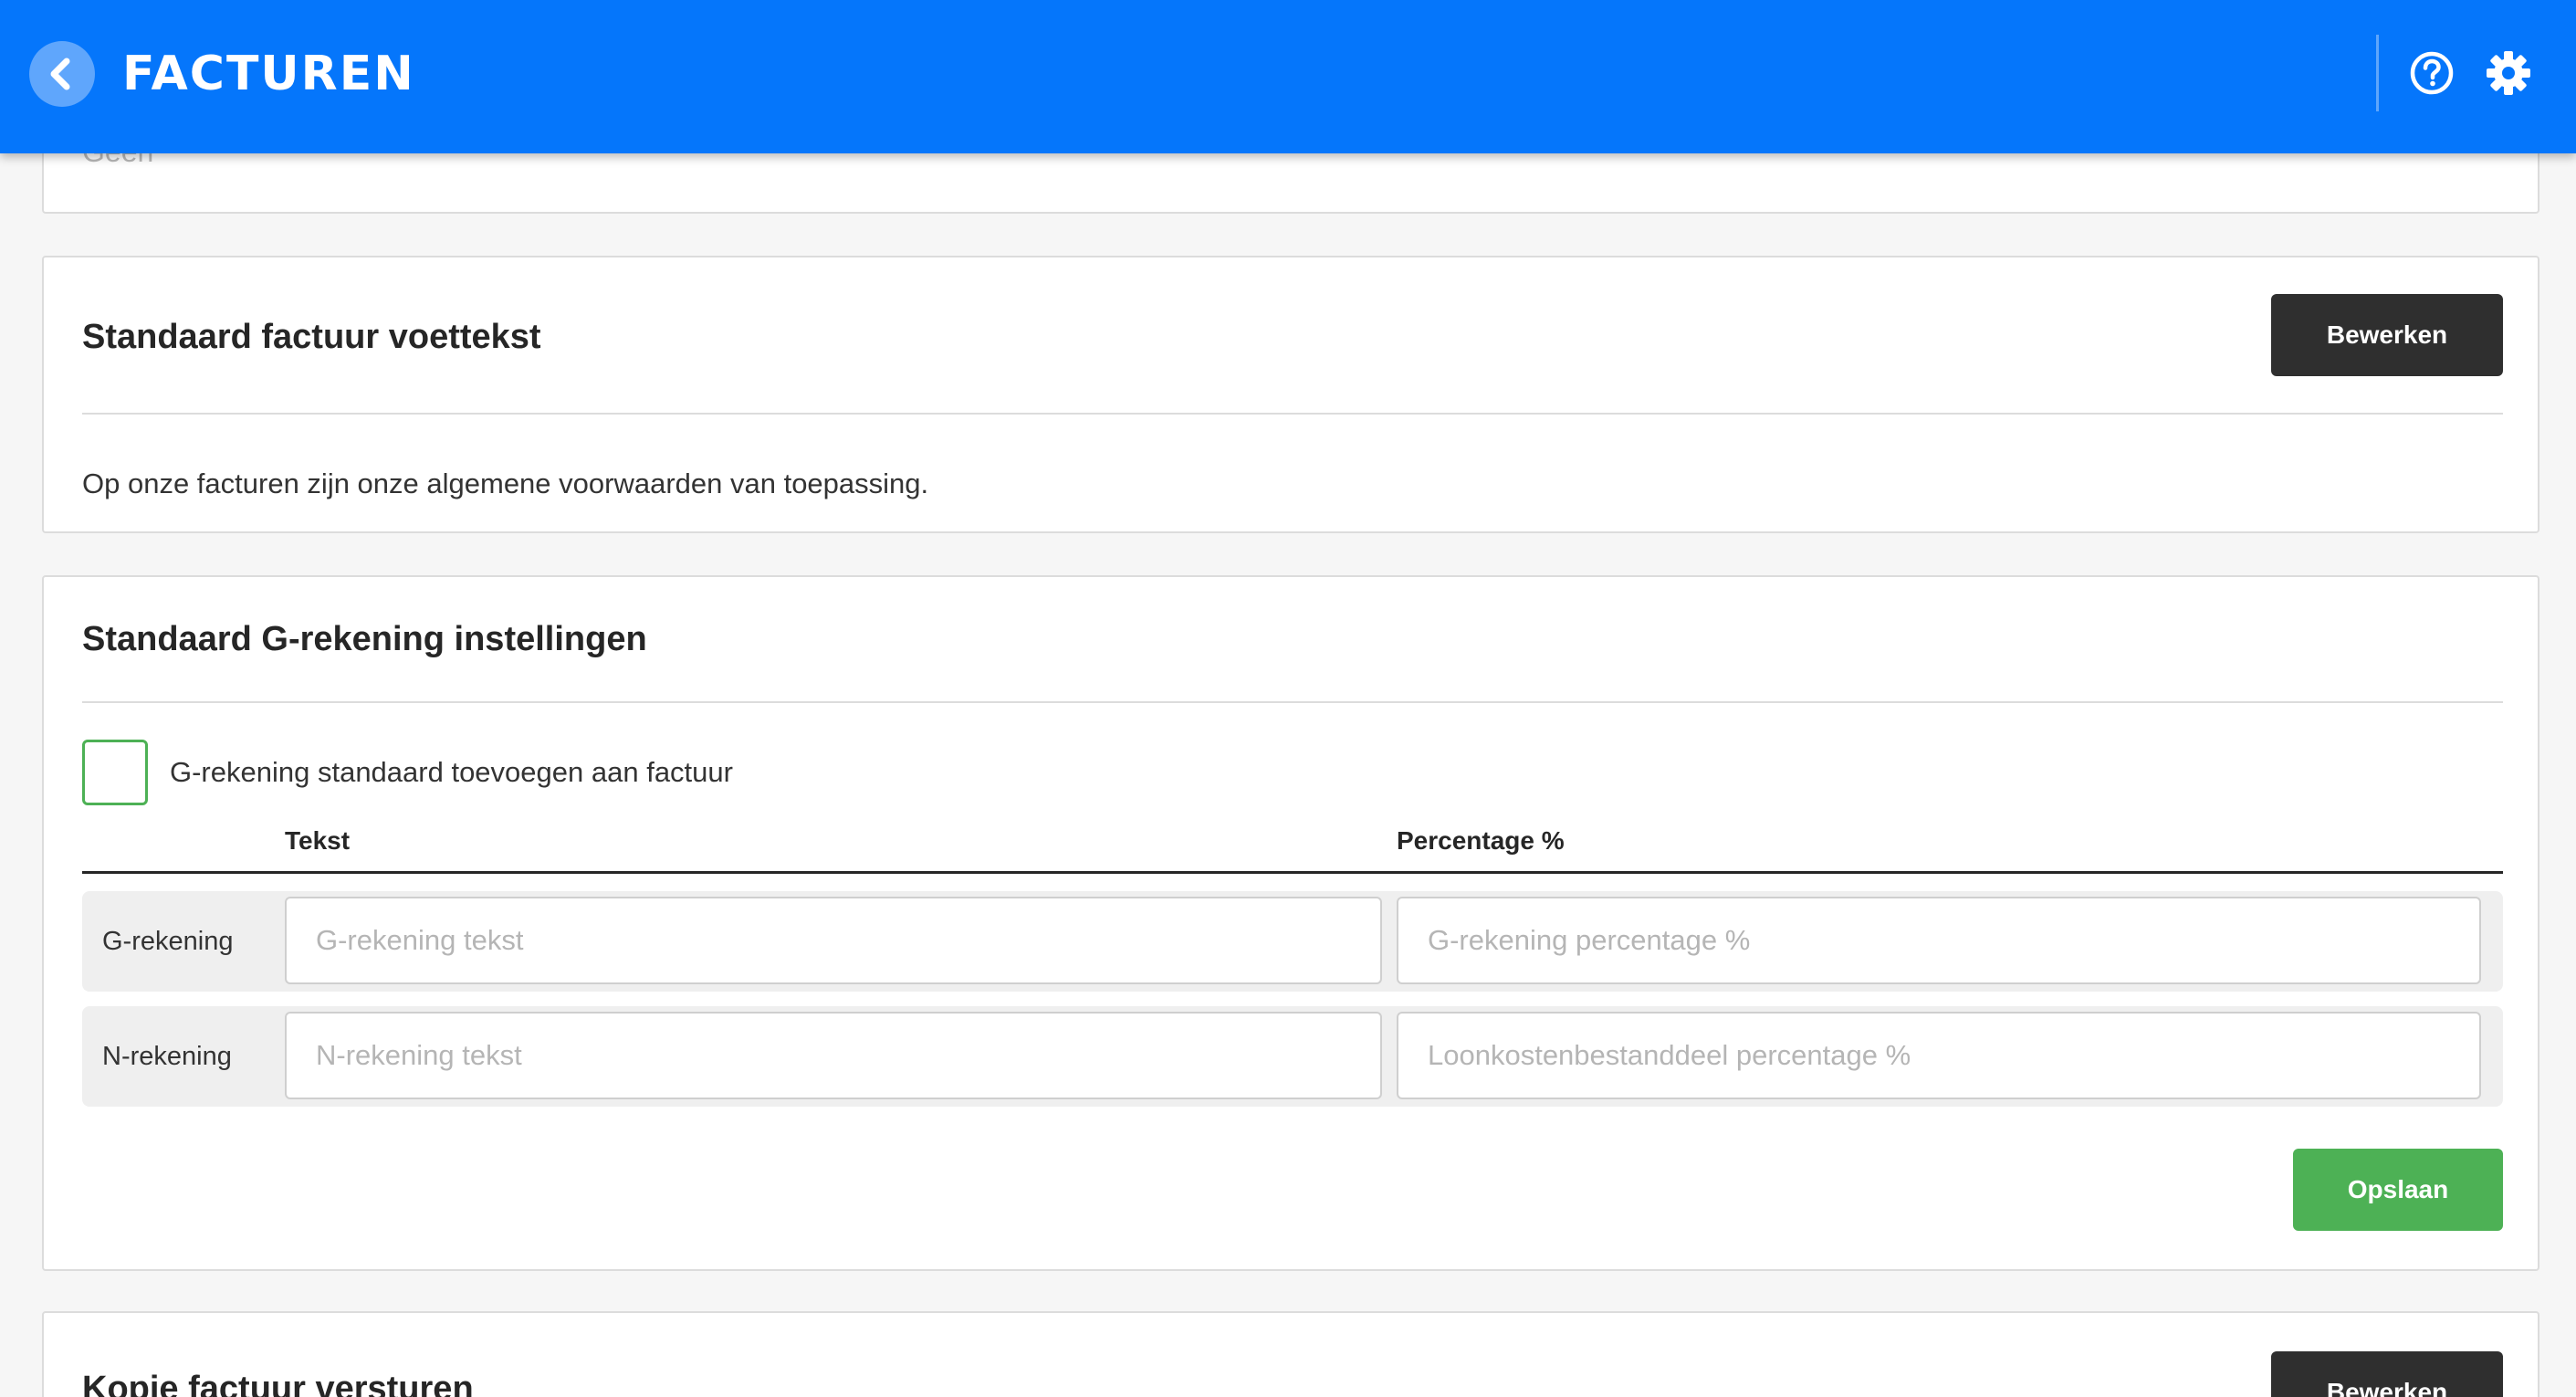  I want to click on gear-icon, so click(2508, 73).